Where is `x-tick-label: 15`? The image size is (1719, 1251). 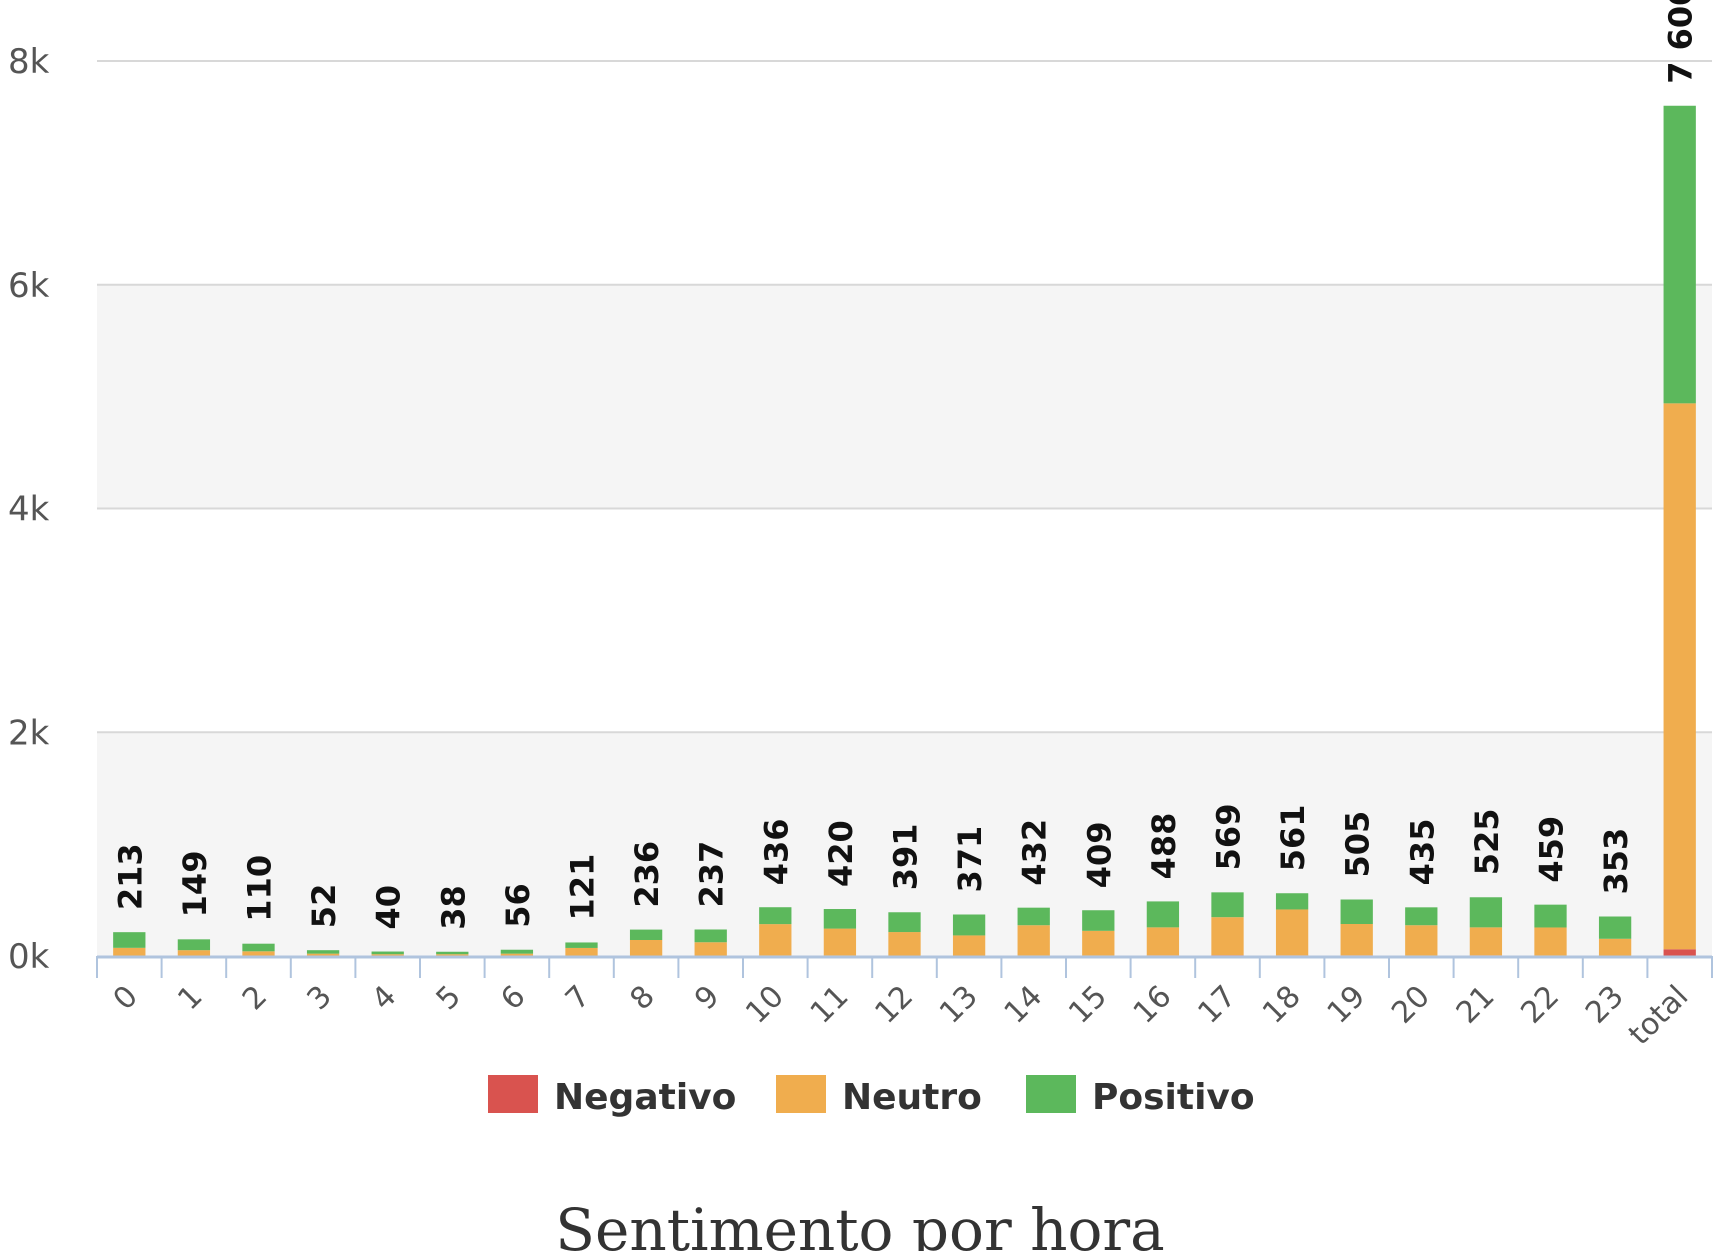 x-tick-label: 15 is located at coordinates (1088, 1005).